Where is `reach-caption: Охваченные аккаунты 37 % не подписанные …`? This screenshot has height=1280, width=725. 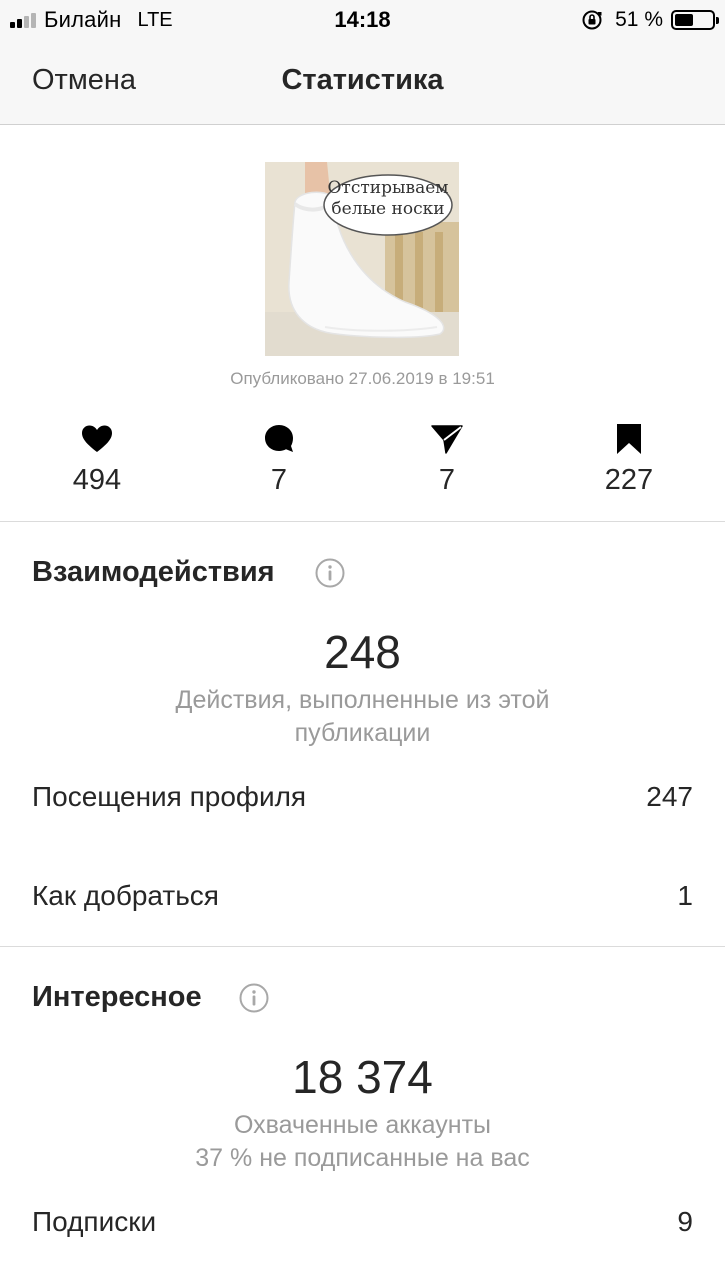 reach-caption: Охваченные аккаунты 37 % не подписанные … is located at coordinates (362, 1142).